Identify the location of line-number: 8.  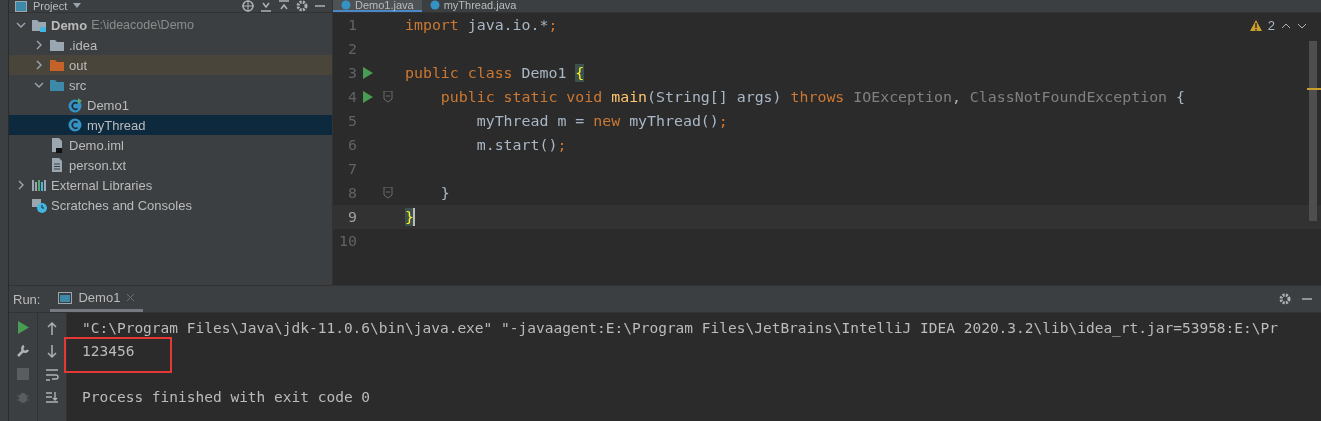
(352, 193).